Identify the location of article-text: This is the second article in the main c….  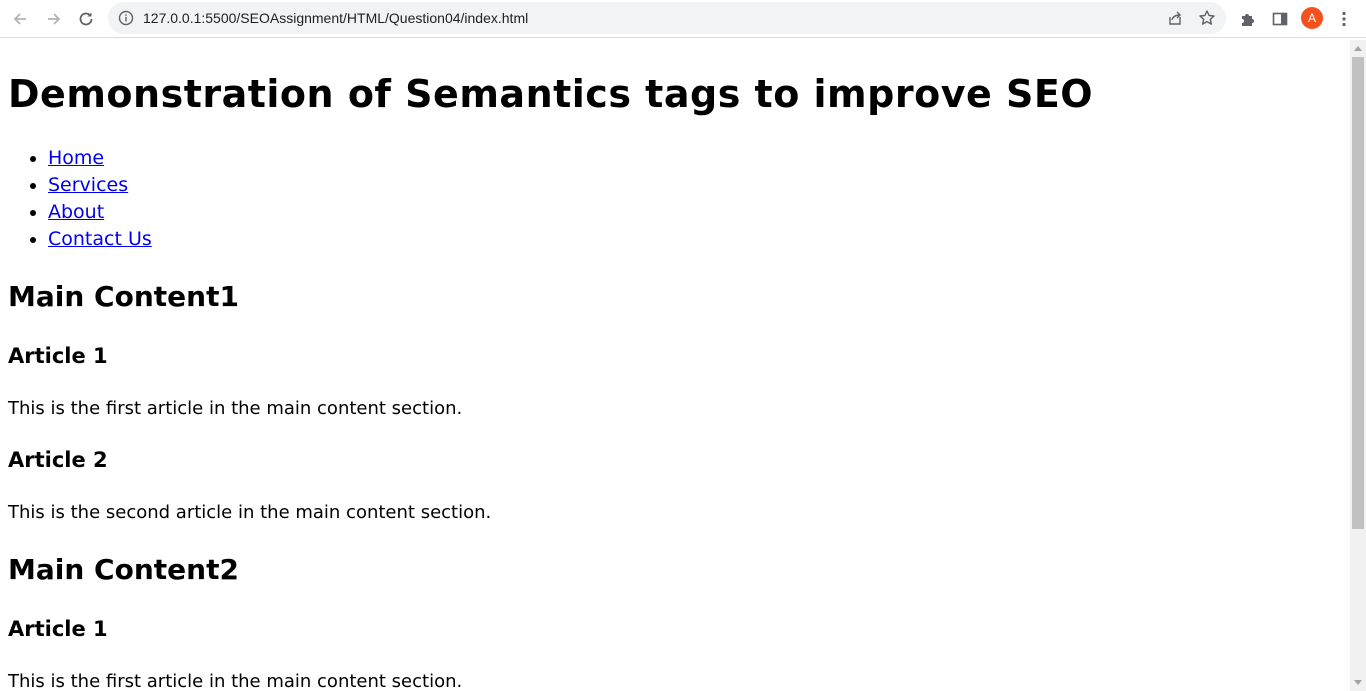
(250, 512).